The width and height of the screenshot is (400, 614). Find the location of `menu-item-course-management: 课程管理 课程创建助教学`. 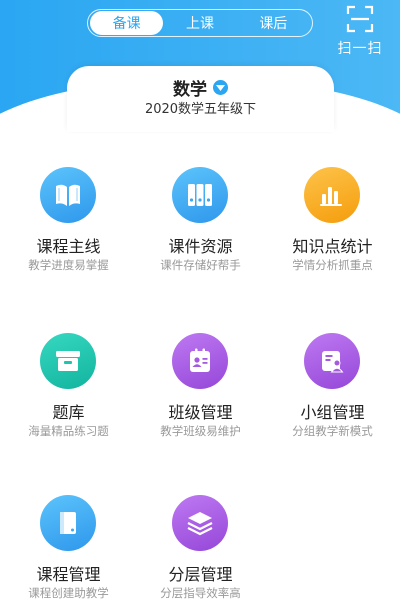

menu-item-course-management: 课程管理 课程创建助教学 is located at coordinates (68, 554).